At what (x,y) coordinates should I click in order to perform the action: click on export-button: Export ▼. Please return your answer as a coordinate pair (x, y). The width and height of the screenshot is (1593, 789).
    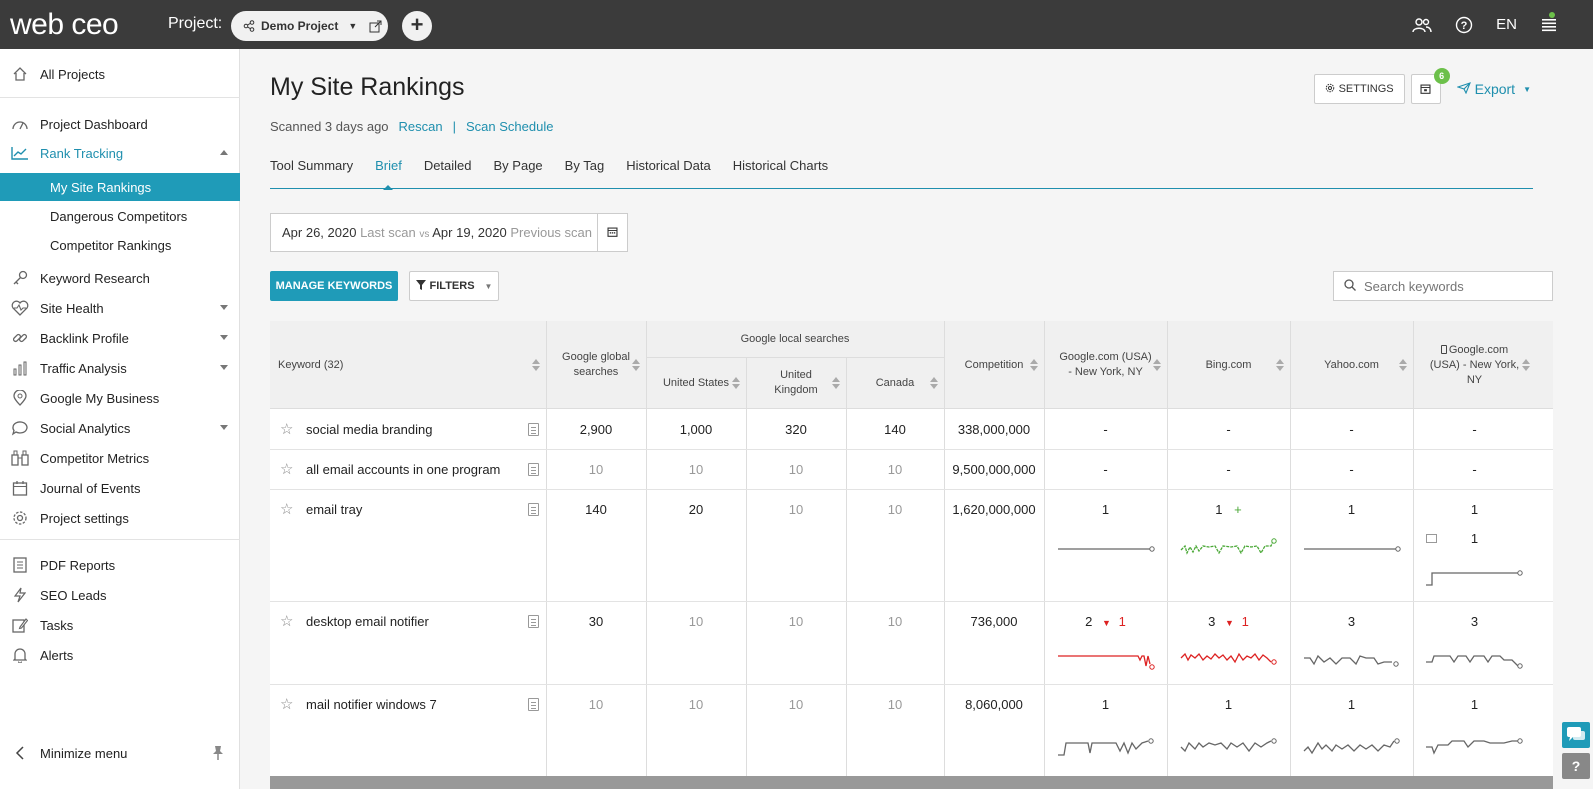
    Looking at the image, I should click on (1493, 89).